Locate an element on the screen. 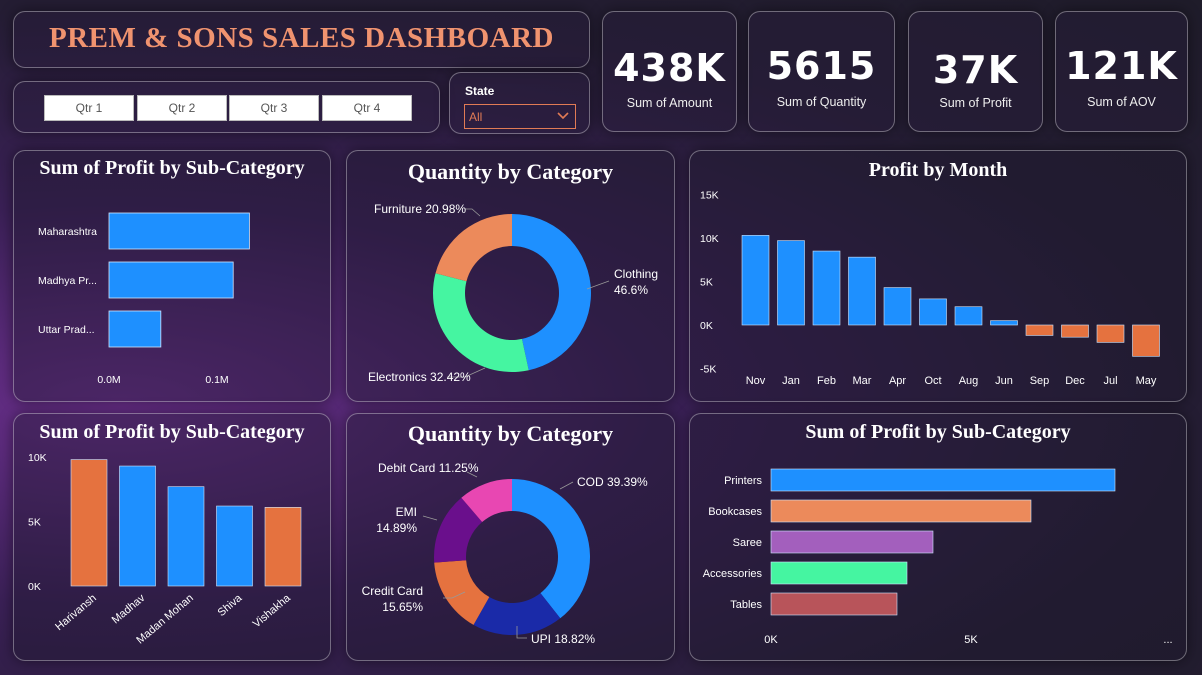 The width and height of the screenshot is (1202, 675). state-dropdown: All is located at coordinates (520, 116).